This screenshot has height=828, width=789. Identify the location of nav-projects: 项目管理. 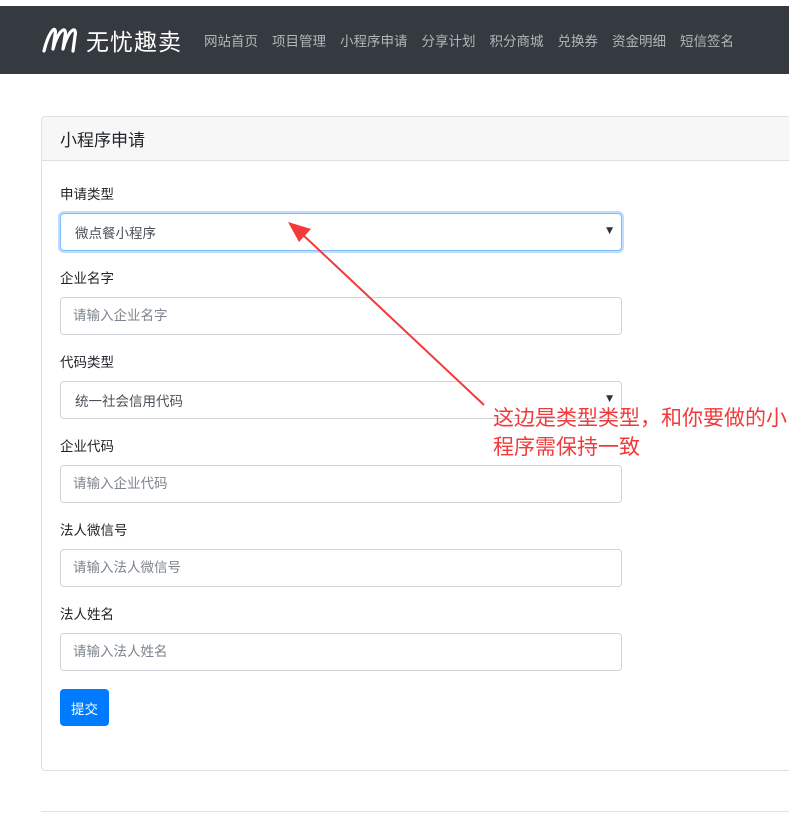
(299, 40).